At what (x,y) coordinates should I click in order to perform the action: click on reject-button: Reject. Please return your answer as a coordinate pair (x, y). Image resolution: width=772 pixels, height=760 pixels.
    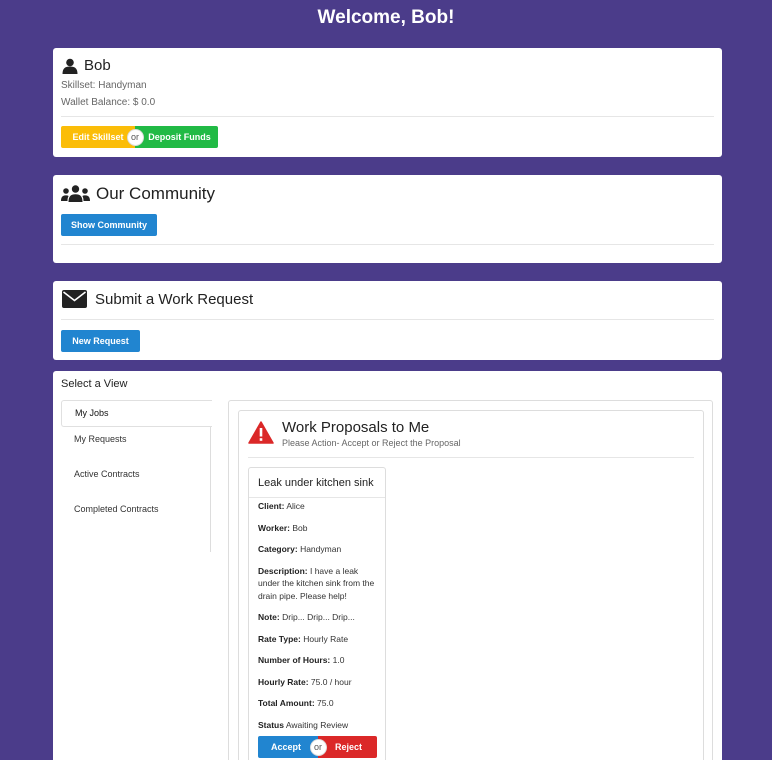
    Looking at the image, I should click on (347, 747).